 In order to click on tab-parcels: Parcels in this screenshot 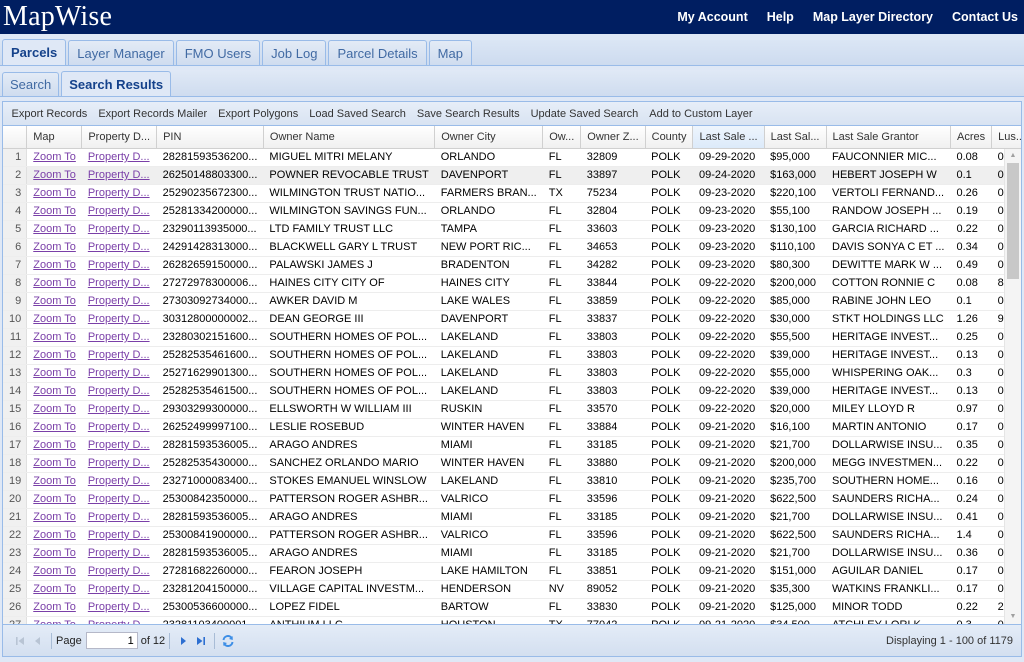, I will do `click(34, 52)`.